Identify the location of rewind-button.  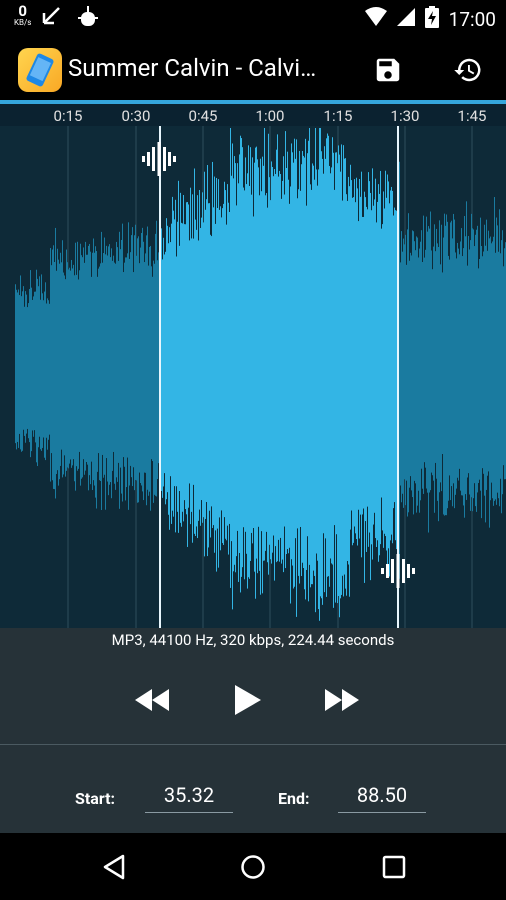
(152, 700).